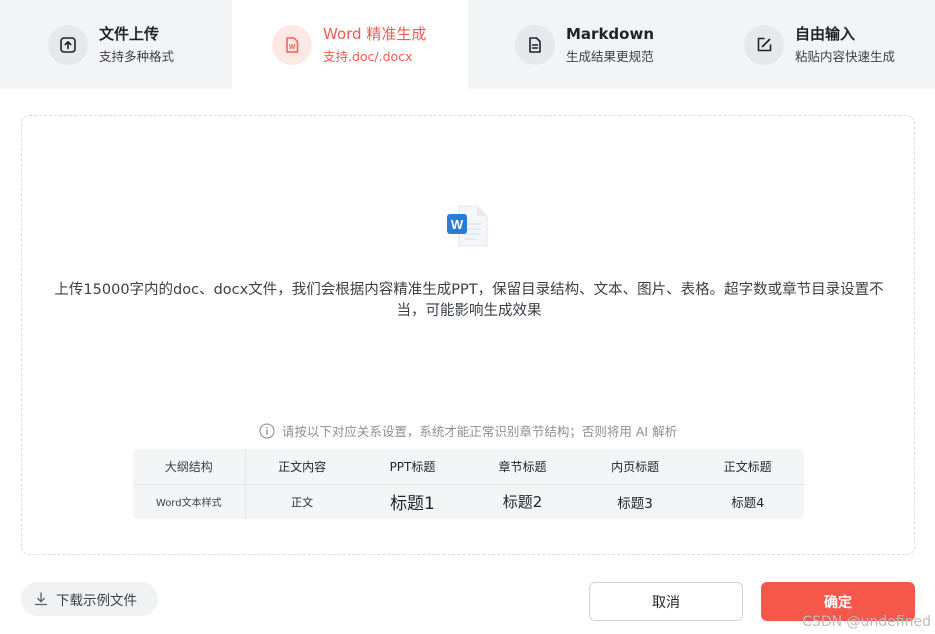 Image resolution: width=935 pixels, height=634 pixels. Describe the element at coordinates (866, 622) in the screenshot. I see `watermark: CSDN @undefined` at that location.